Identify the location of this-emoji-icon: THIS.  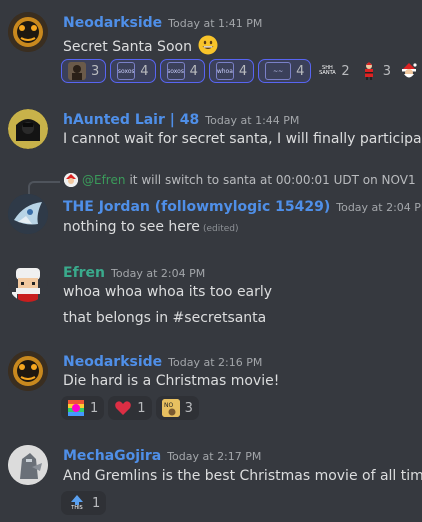
(77, 503).